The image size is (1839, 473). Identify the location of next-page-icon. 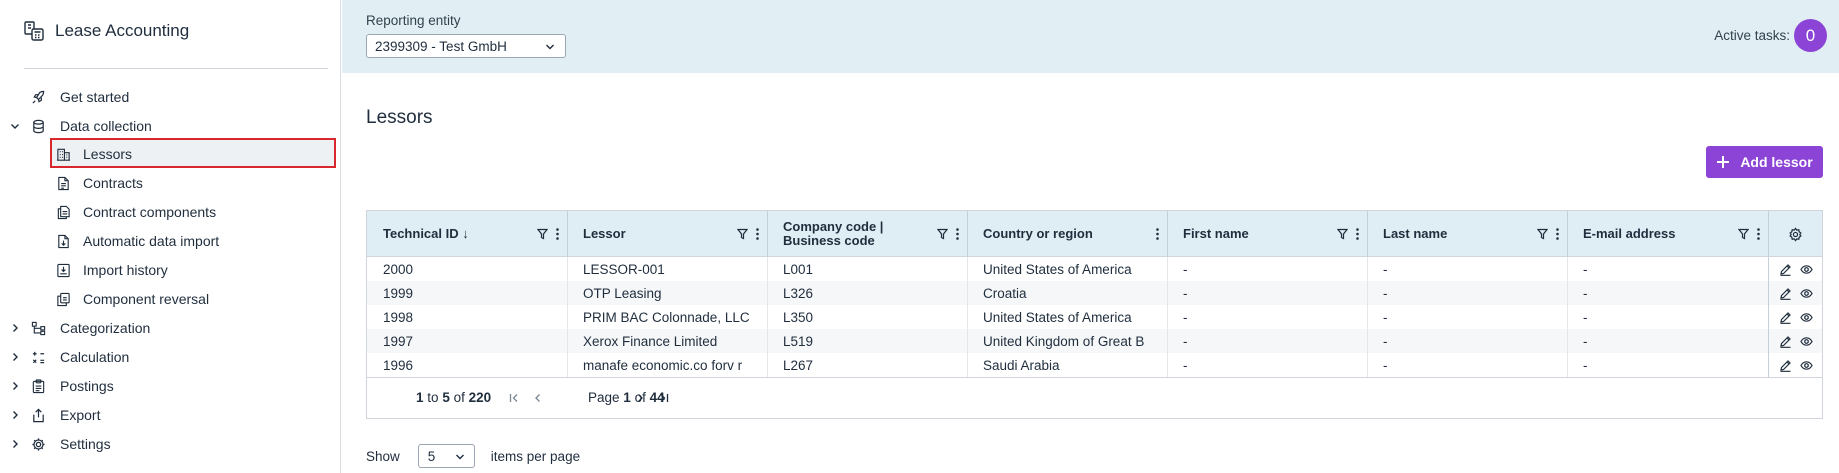
(640, 398).